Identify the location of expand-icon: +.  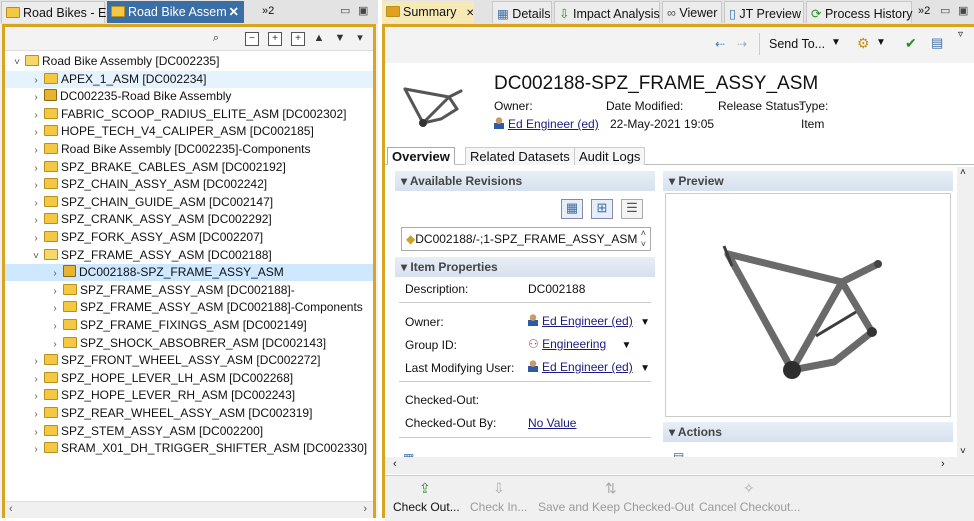
(275, 39).